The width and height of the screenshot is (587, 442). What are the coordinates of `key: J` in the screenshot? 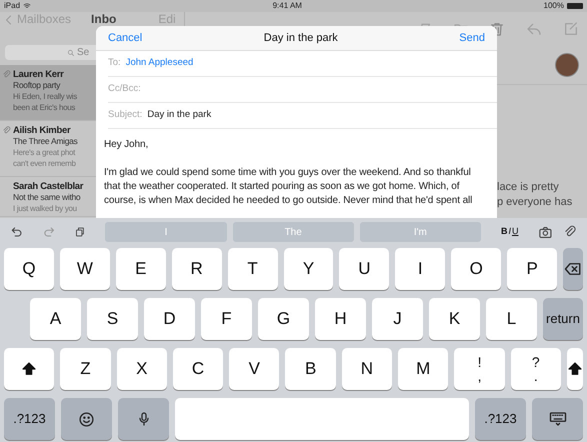 It's located at (397, 319).